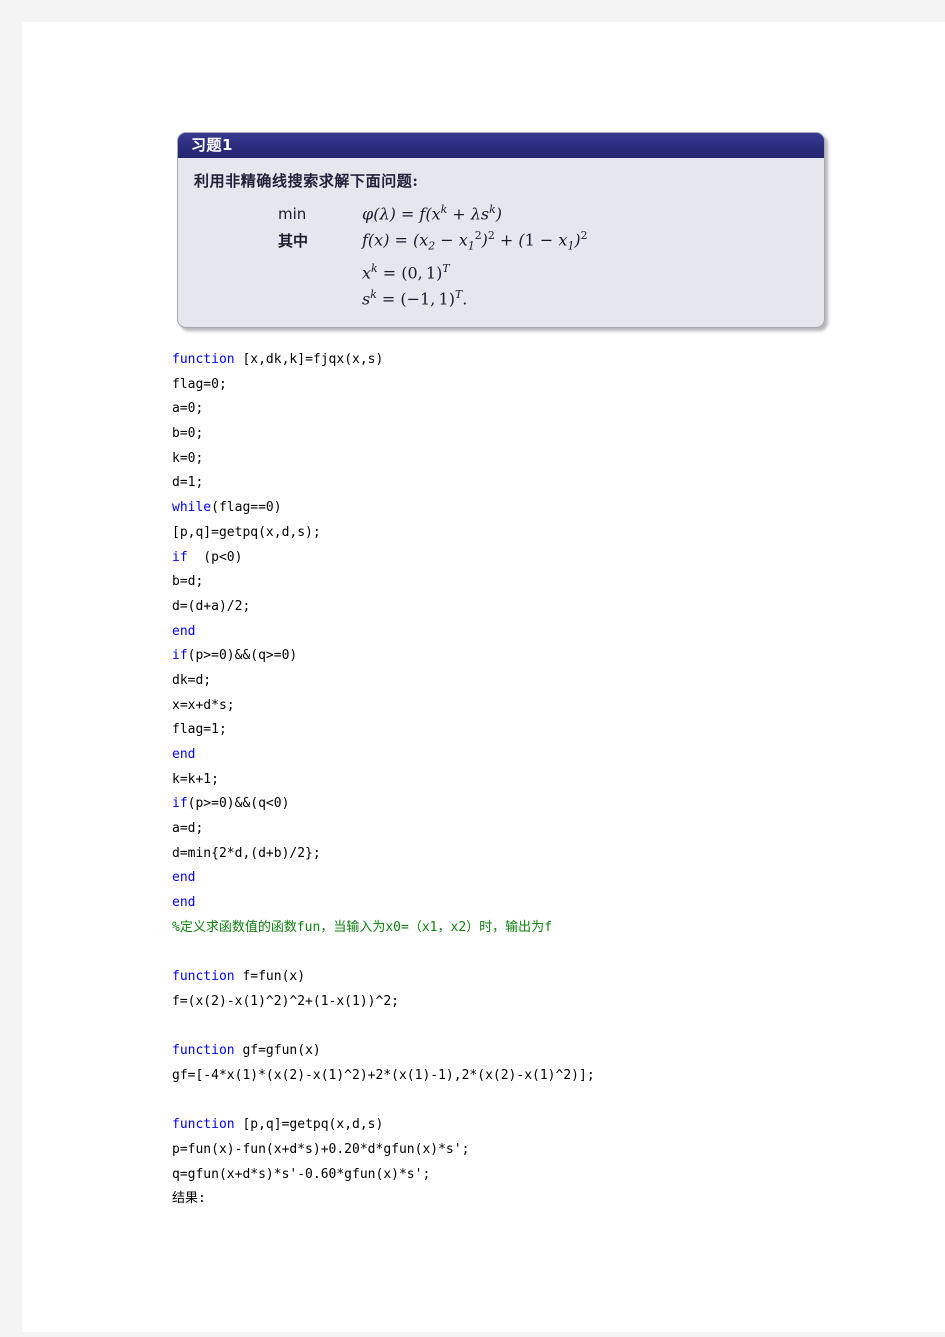 The height and width of the screenshot is (1337, 945). What do you see at coordinates (293, 240) in the screenshot?
I see `math-keyword: 其中` at bounding box center [293, 240].